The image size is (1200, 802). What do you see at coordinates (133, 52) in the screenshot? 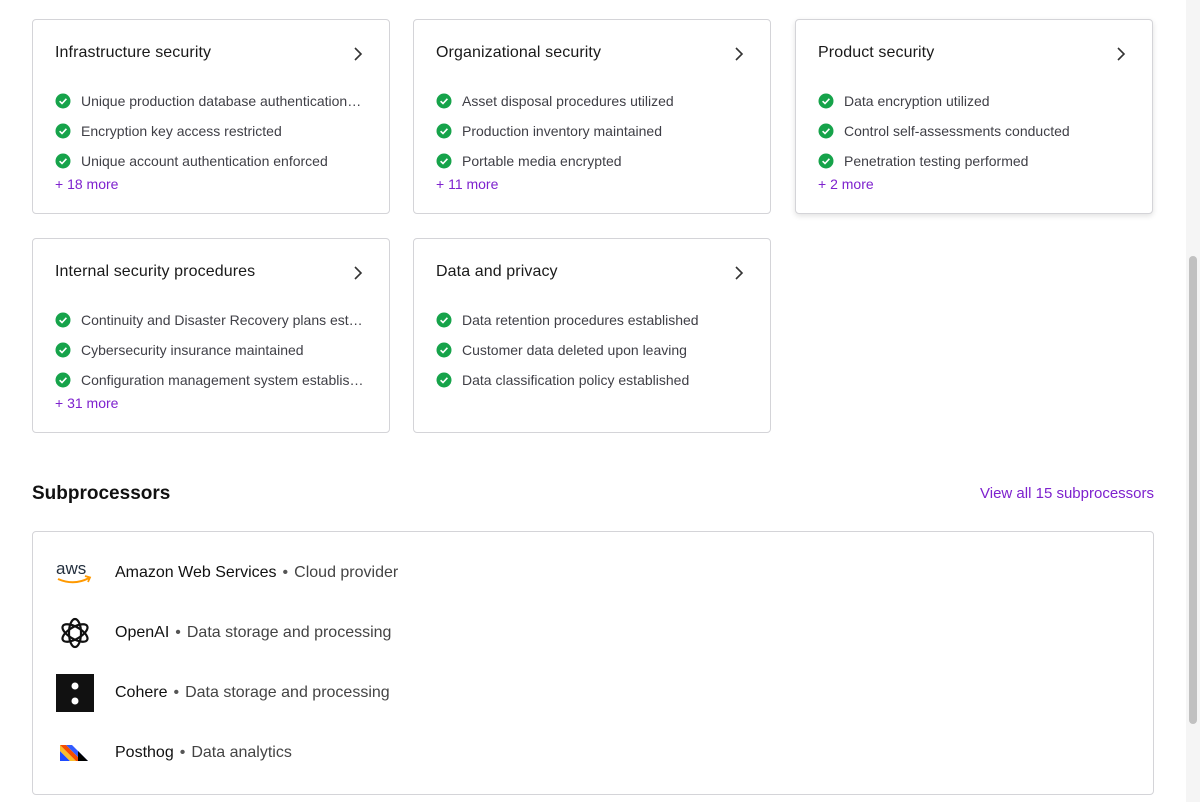
I see `card-title: Infrastructure security` at bounding box center [133, 52].